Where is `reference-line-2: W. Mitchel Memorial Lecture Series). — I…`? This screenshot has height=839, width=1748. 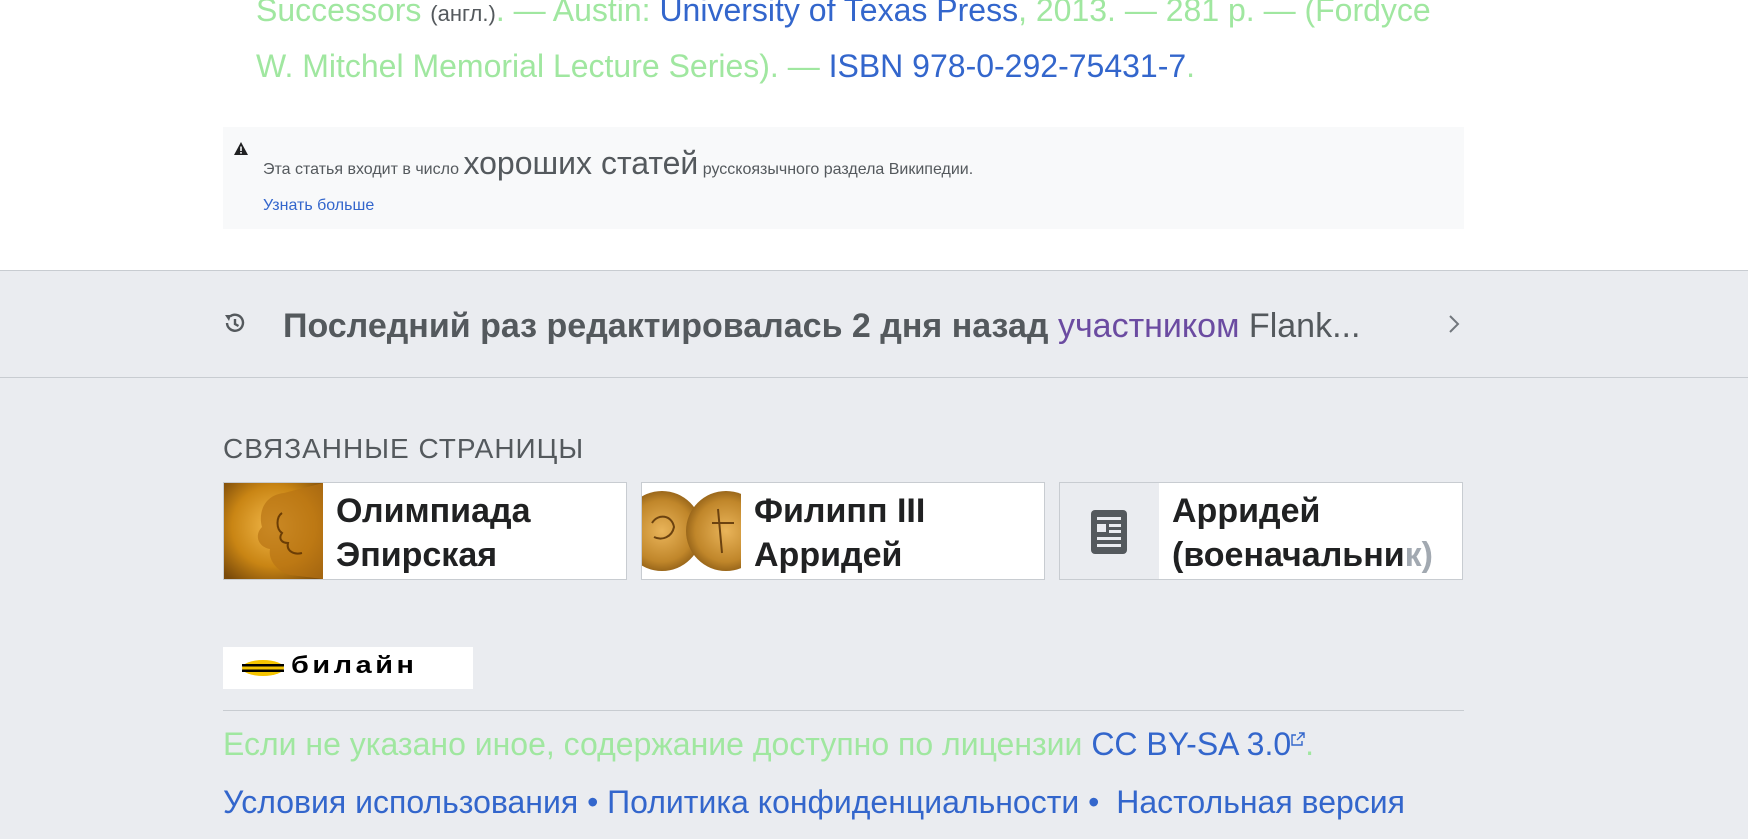 reference-line-2: W. Mitchel Memorial Lecture Series). — I… is located at coordinates (861, 66).